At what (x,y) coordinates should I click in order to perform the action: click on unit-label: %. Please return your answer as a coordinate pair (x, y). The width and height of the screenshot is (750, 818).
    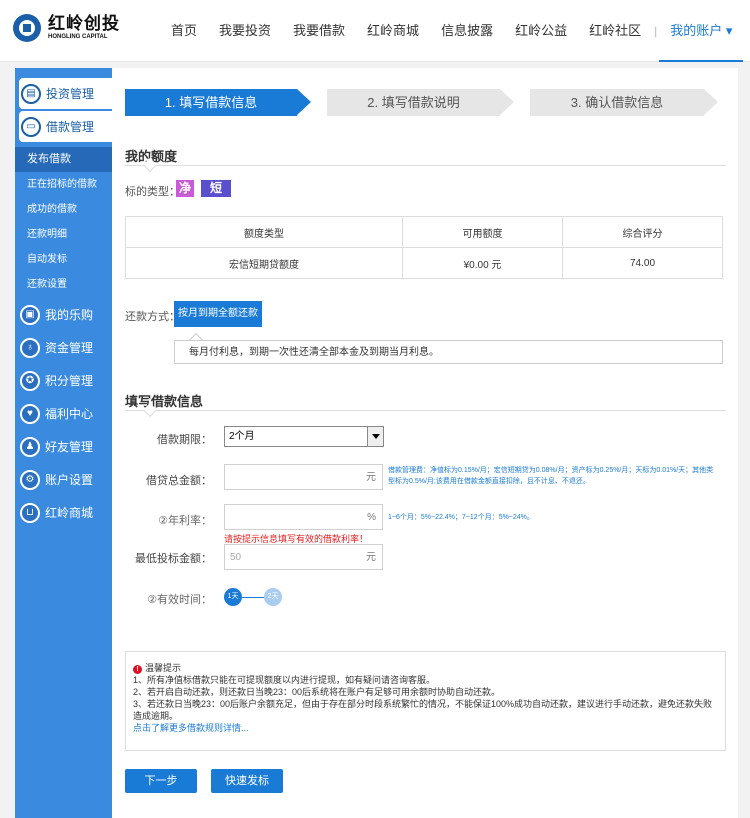
    Looking at the image, I should click on (371, 517).